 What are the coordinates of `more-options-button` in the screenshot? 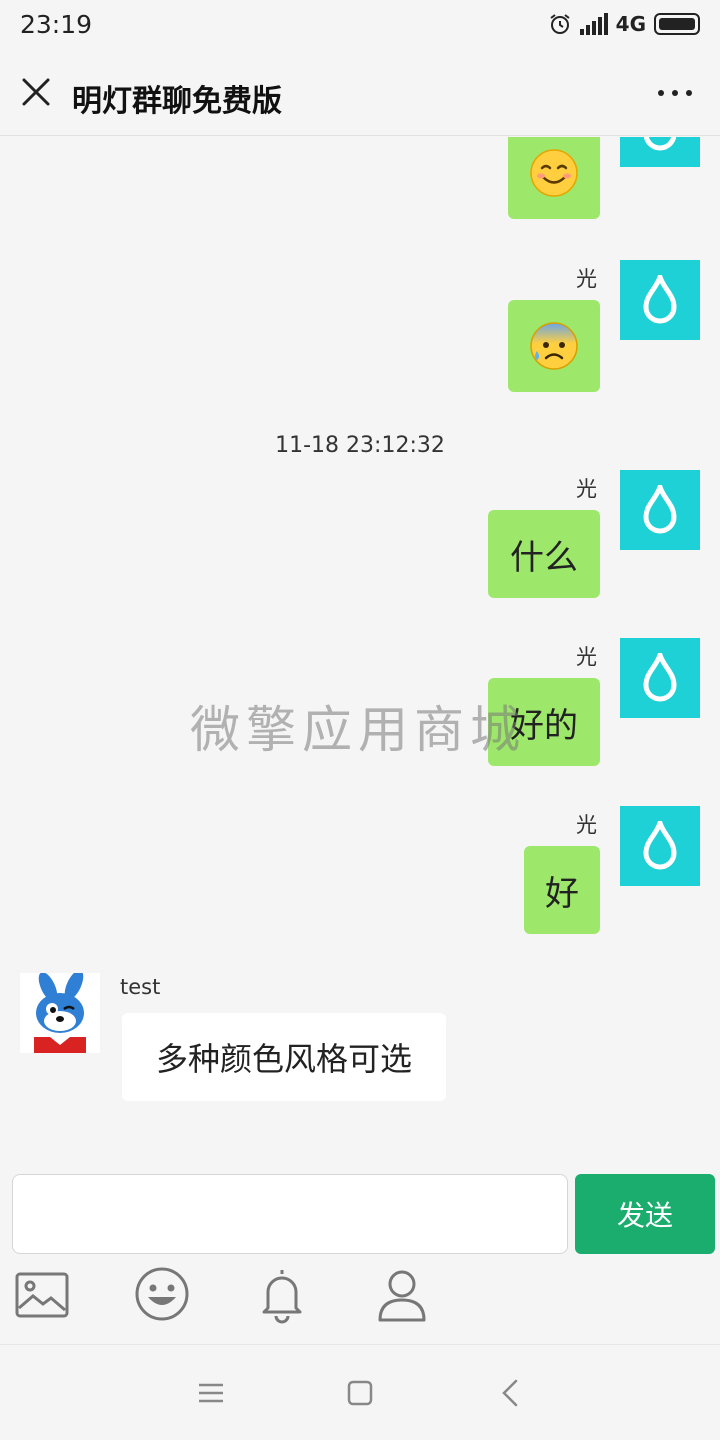 It's located at (675, 93).